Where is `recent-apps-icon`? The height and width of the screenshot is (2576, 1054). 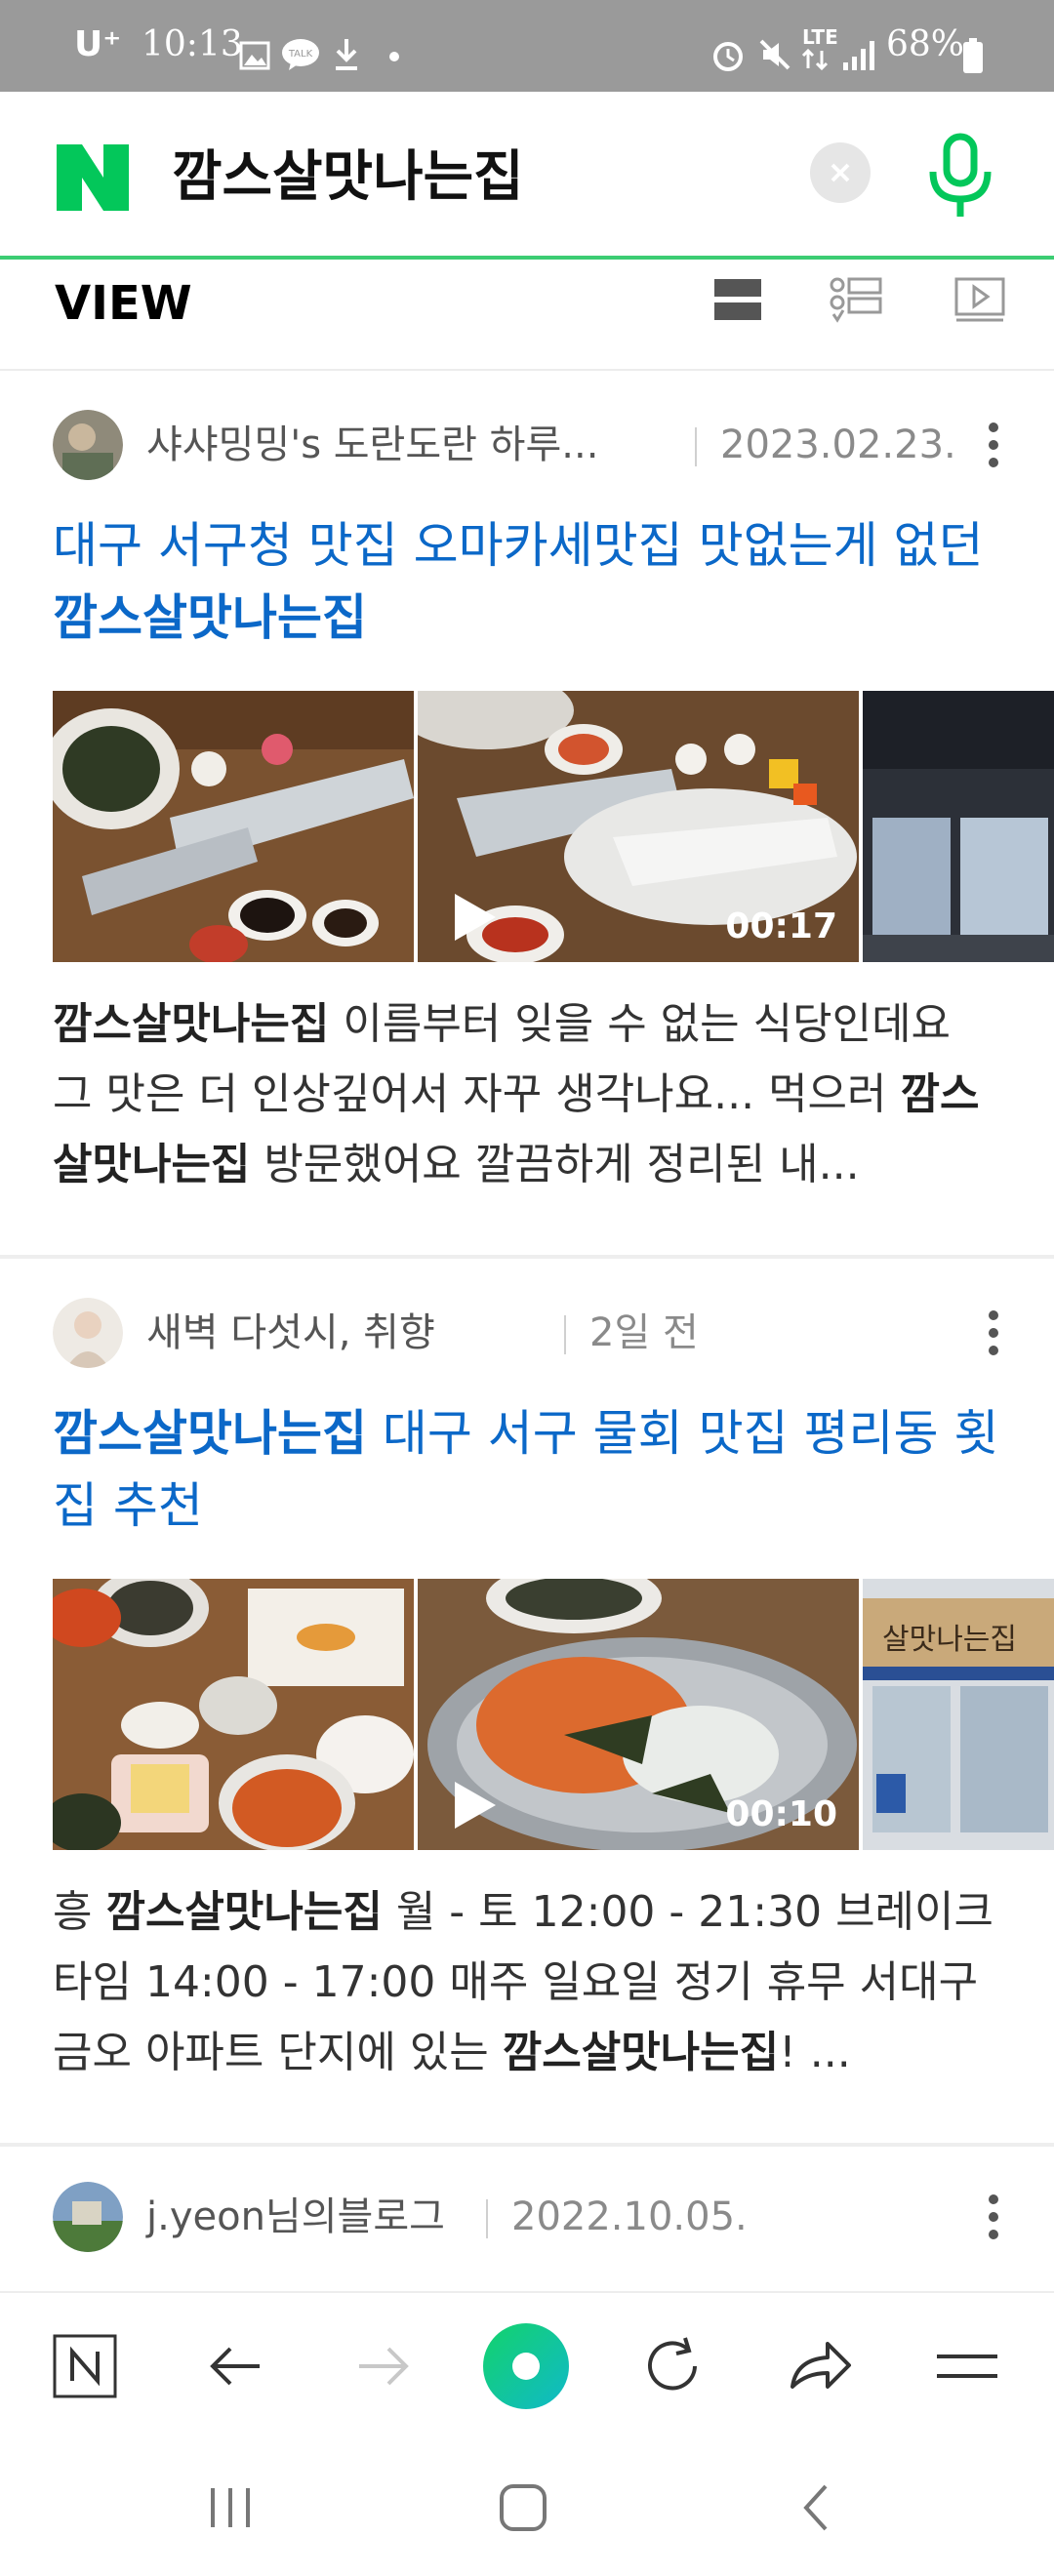
recent-apps-icon is located at coordinates (230, 2507).